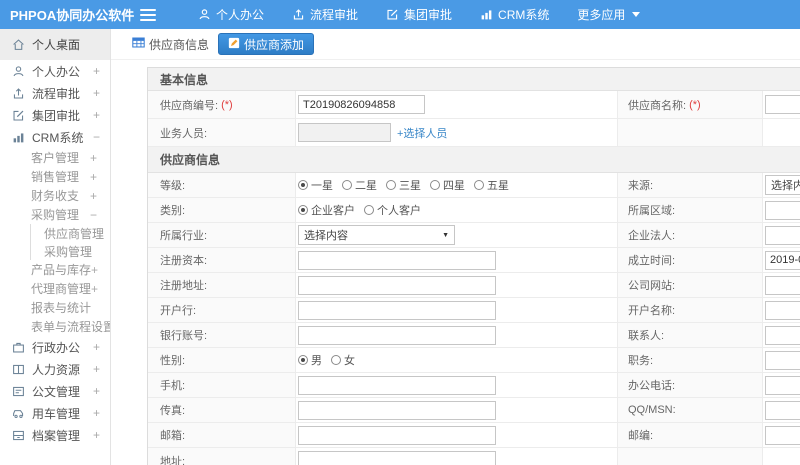 Image resolution: width=800 pixels, height=465 pixels. I want to click on bank-input, so click(397, 310).